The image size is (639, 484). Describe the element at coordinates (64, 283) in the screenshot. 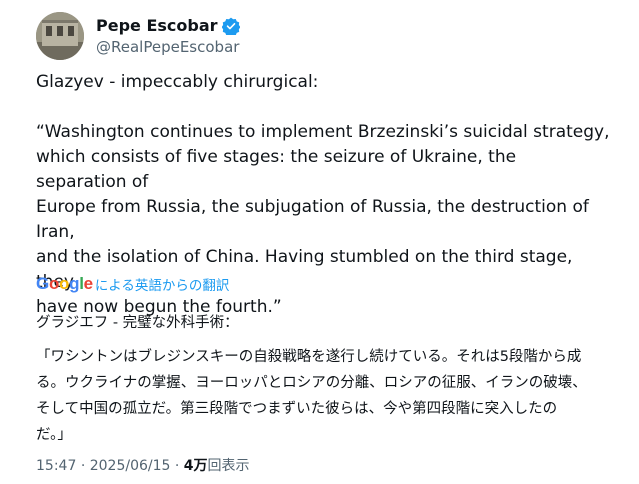

I see `google-logo: Google` at that location.